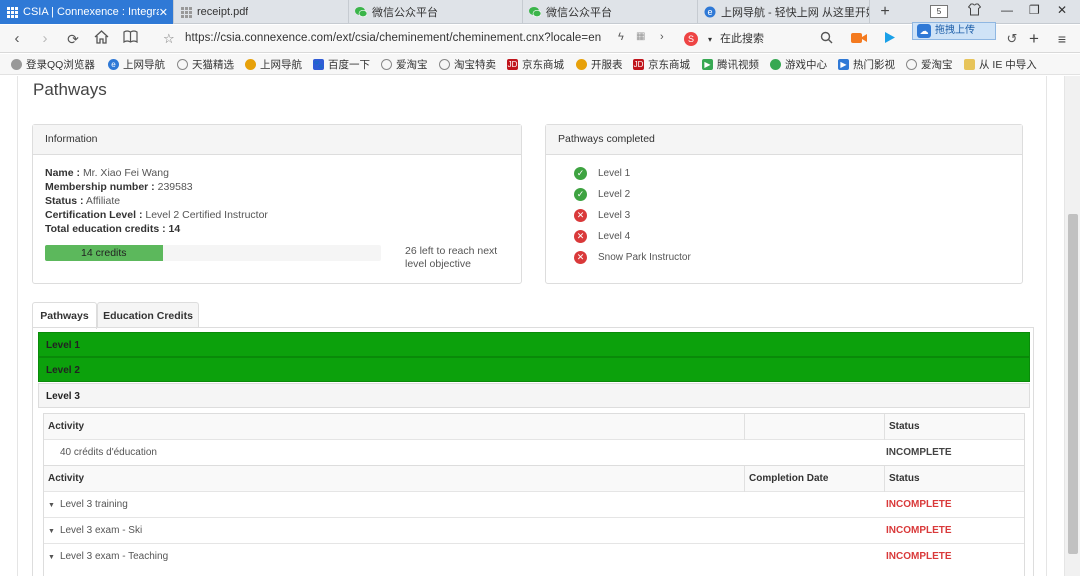 The height and width of the screenshot is (576, 1080). Describe the element at coordinates (1073, 384) in the screenshot. I see `scrollbar-thumb` at that location.